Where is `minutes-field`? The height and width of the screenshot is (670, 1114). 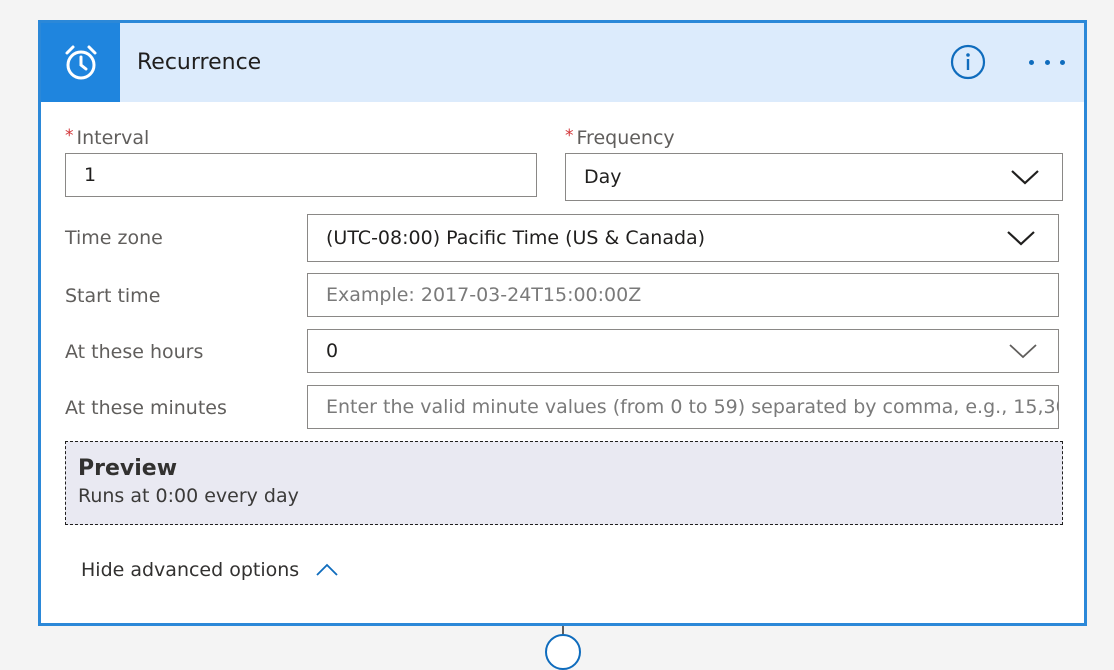
minutes-field is located at coordinates (683, 407).